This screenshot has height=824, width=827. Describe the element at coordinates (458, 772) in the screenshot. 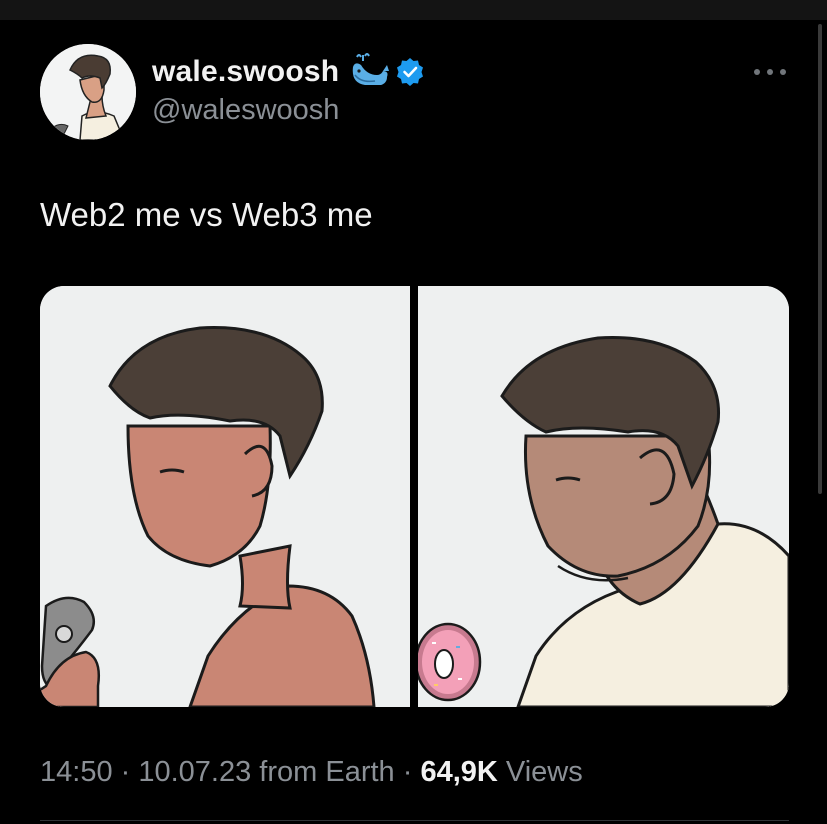

I see `views-count: 64,9K` at that location.